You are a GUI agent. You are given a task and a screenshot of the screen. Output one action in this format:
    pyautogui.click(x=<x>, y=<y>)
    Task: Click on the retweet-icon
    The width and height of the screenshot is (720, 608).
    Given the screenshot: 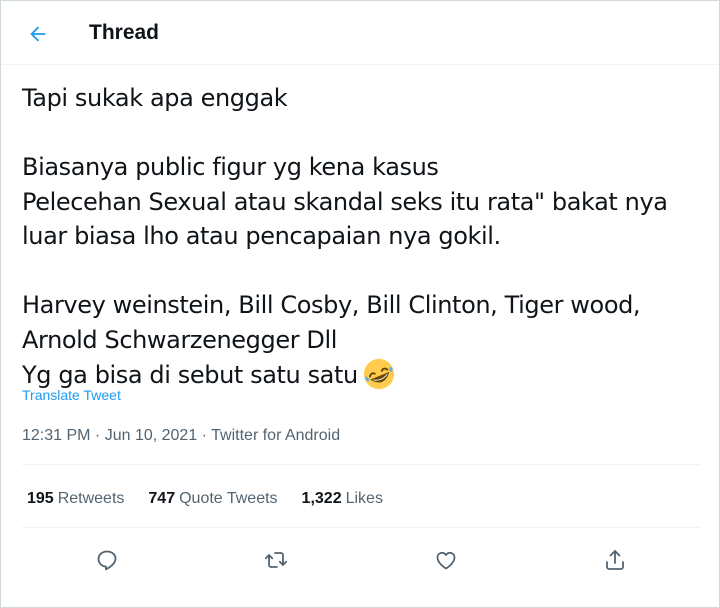 What is the action you would take?
    pyautogui.click(x=276, y=560)
    